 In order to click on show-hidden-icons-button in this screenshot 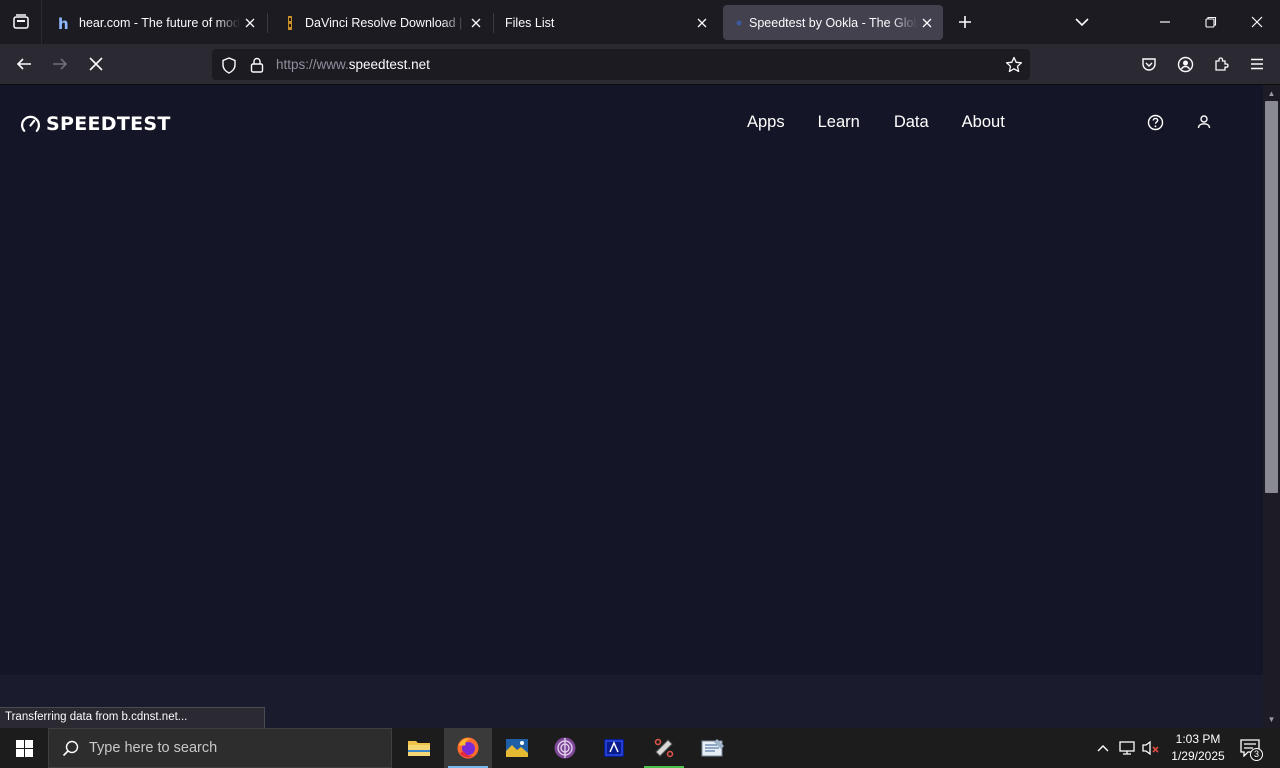, I will do `click(1103, 748)`.